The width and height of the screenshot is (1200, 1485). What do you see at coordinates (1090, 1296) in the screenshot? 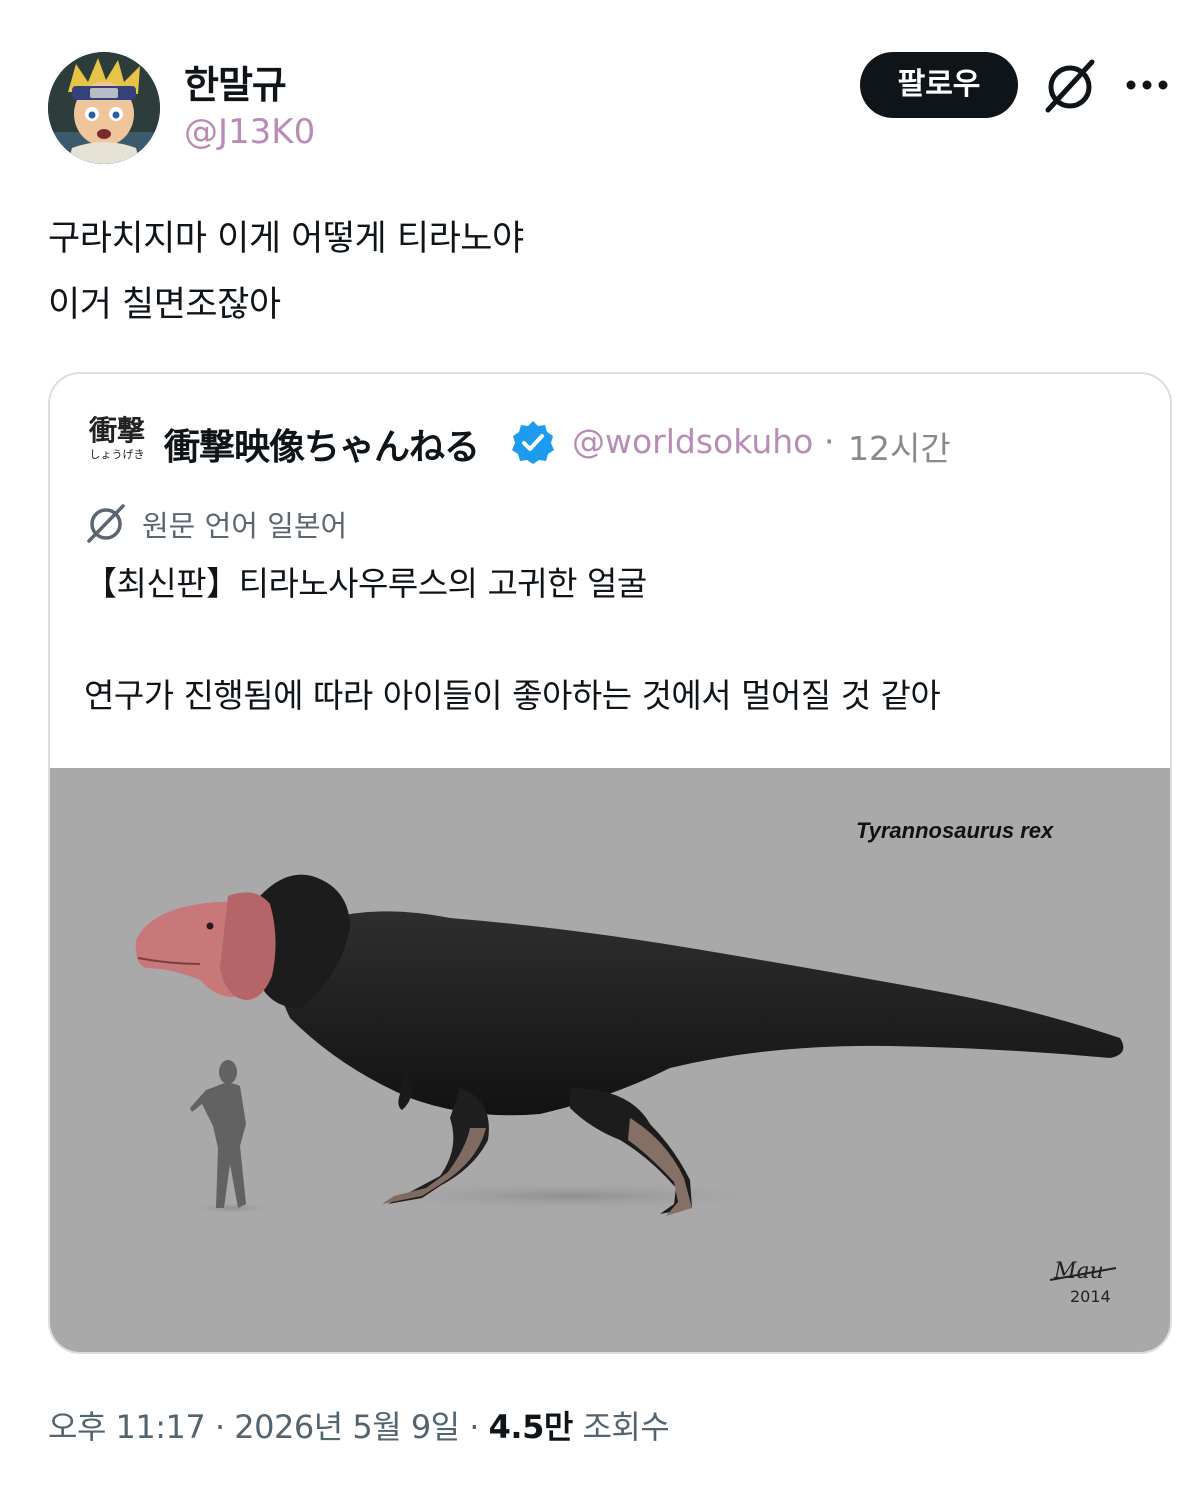
I see `artist-year: 2014` at bounding box center [1090, 1296].